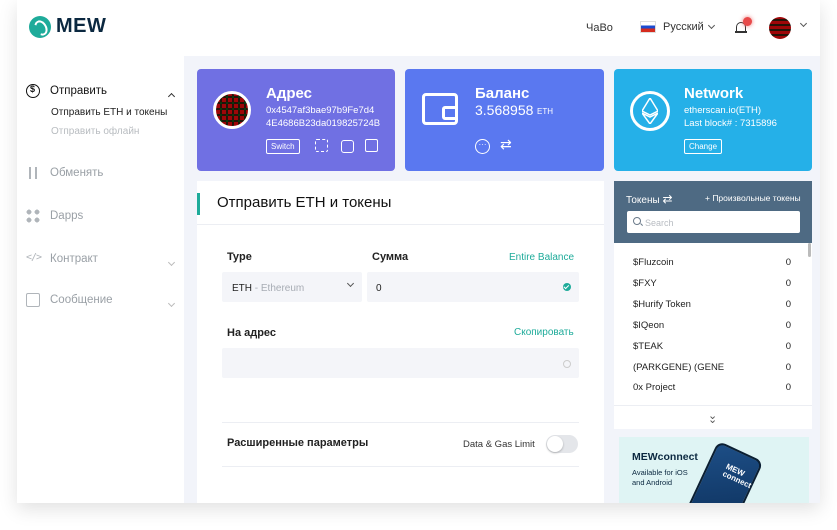 This screenshot has width=837, height=530. I want to click on token-row: $Fluzcoin 0, so click(712, 262).